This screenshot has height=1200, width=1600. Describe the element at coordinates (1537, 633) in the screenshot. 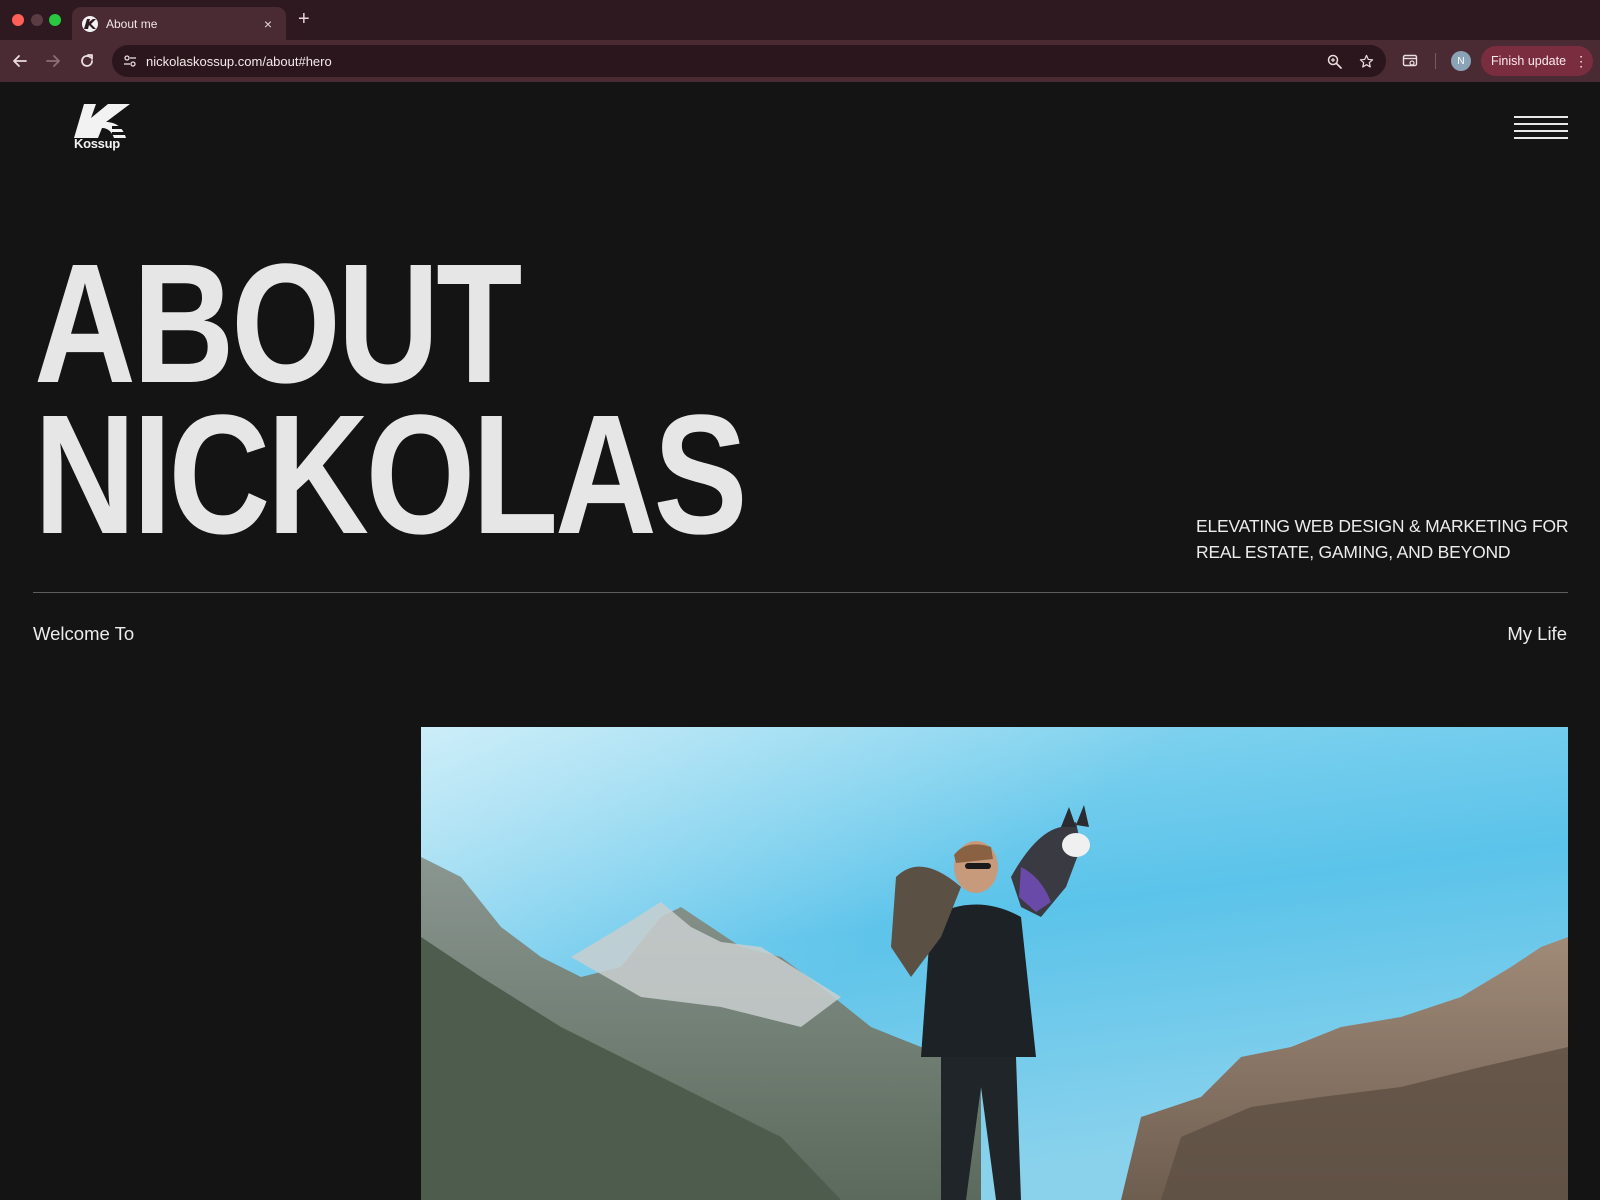

I see `my-life-label: My Life` at that location.